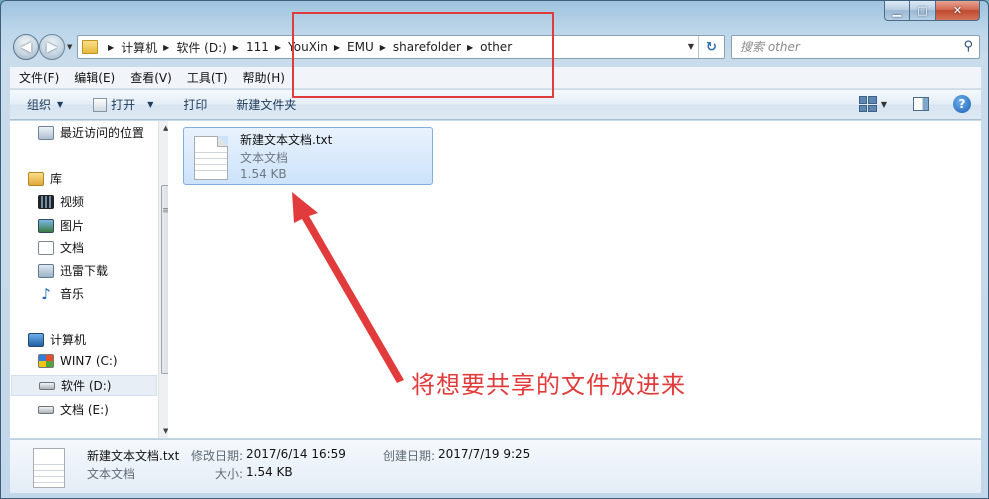 The image size is (989, 499). I want to click on nav-downloads: 迅雷下载, so click(73, 270).